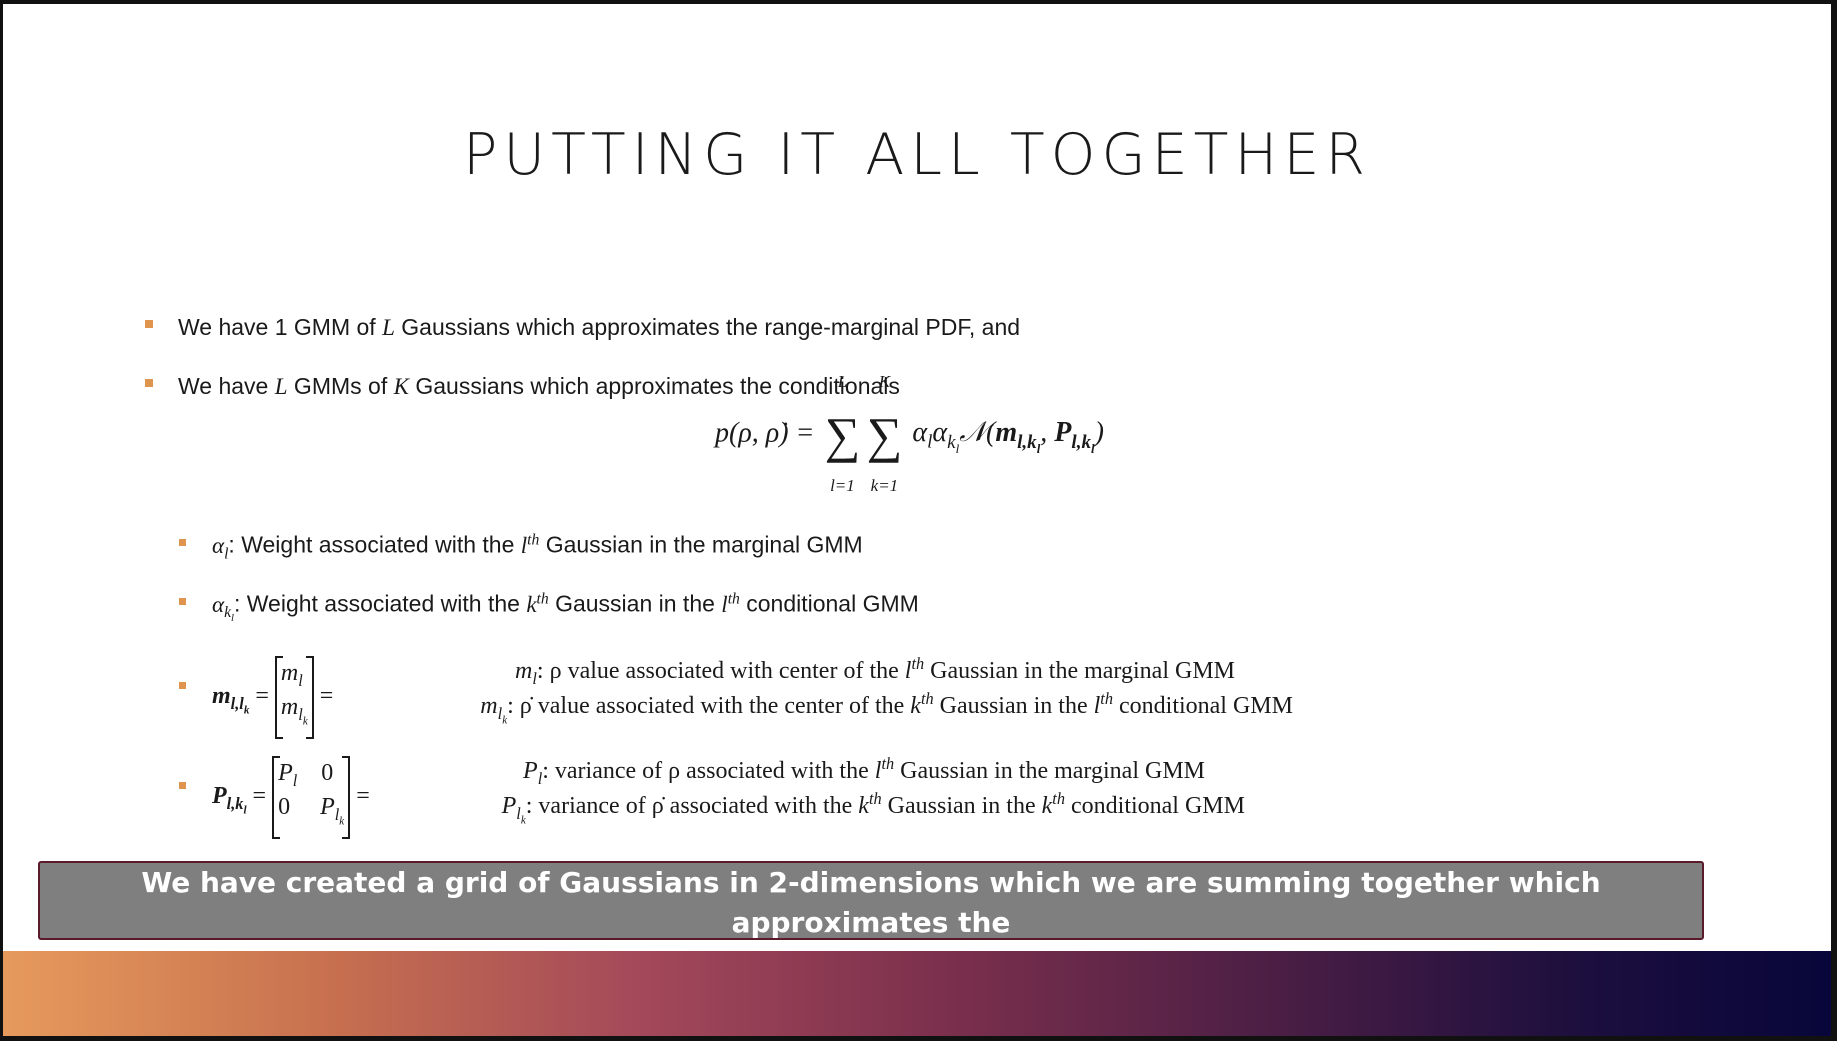 The image size is (1837, 1041). Describe the element at coordinates (223, 608) in the screenshot. I see `alpha-kl-symbol: αkl` at that location.